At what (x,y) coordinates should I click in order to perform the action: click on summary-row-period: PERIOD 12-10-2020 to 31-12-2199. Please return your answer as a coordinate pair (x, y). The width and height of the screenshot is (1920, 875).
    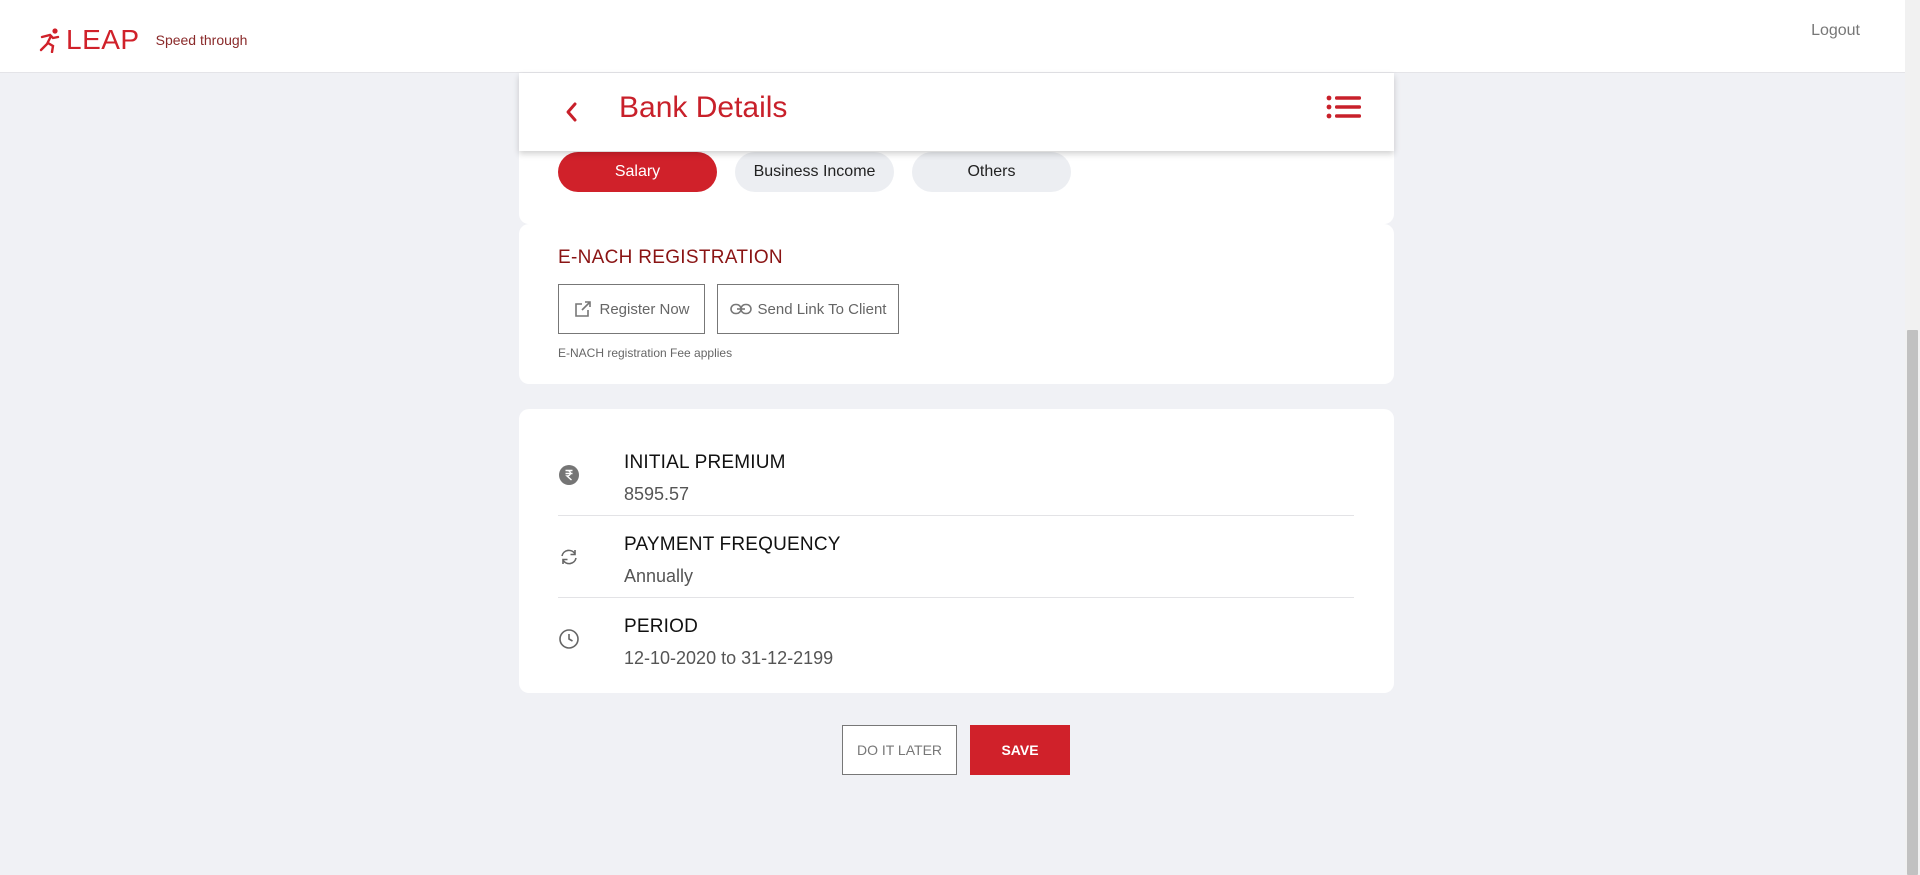
    Looking at the image, I should click on (956, 639).